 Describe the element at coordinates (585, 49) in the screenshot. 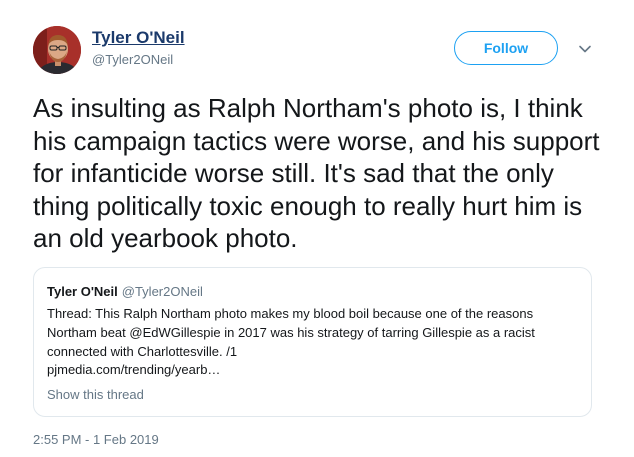

I see `chevron-down-icon` at that location.